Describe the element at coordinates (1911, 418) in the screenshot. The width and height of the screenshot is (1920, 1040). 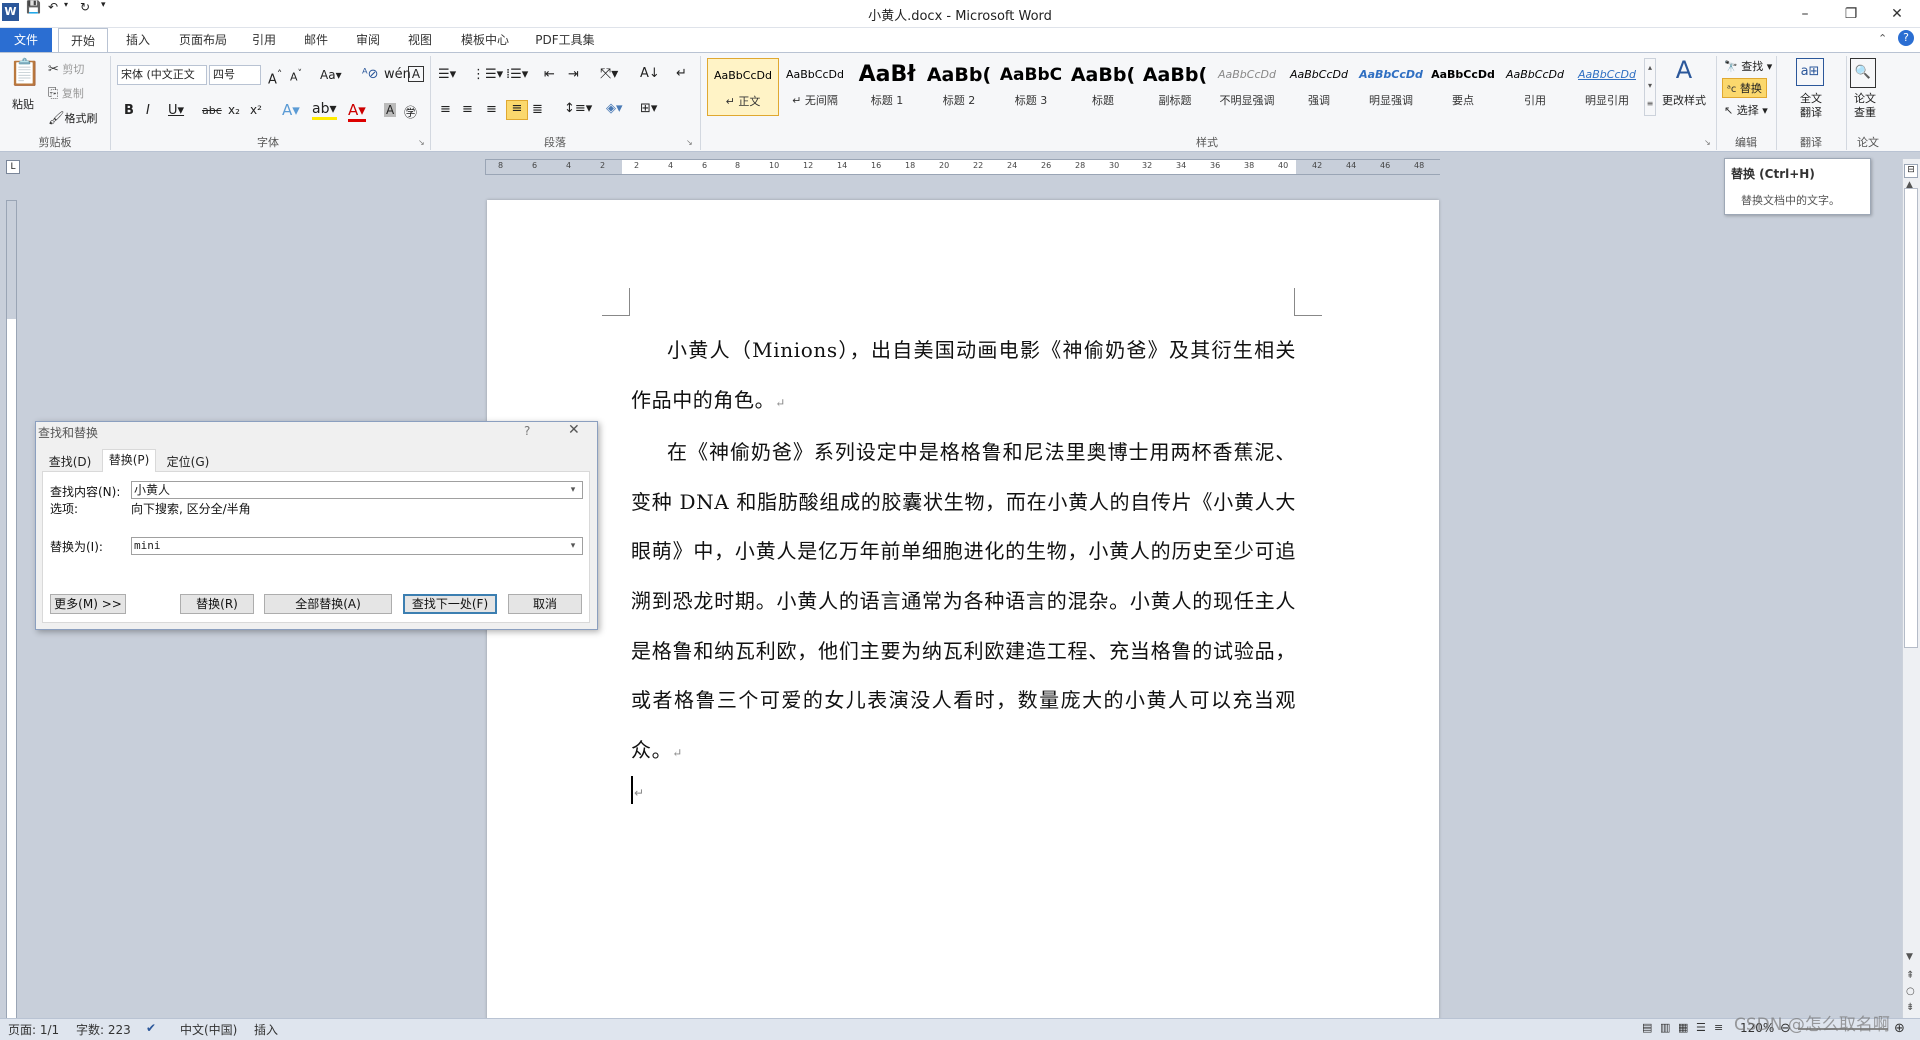
I see `scrollbar-thumb` at that location.